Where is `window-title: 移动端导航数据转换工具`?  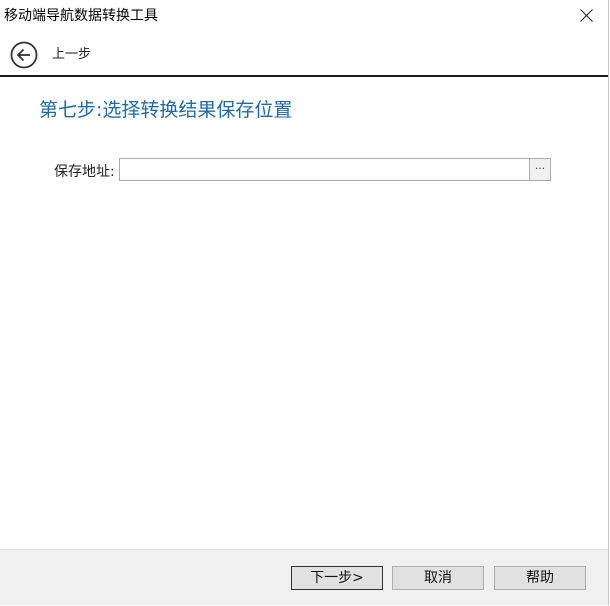 window-title: 移动端导航数据转换工具 is located at coordinates (81, 16).